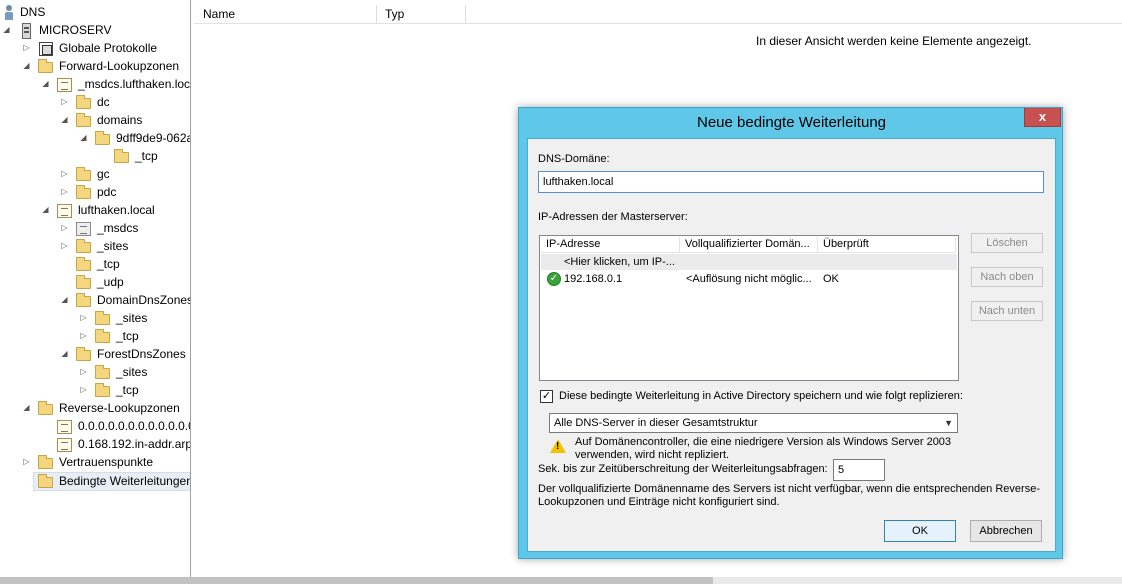 The height and width of the screenshot is (584, 1122). What do you see at coordinates (920, 531) in the screenshot?
I see `ok-button: OK` at bounding box center [920, 531].